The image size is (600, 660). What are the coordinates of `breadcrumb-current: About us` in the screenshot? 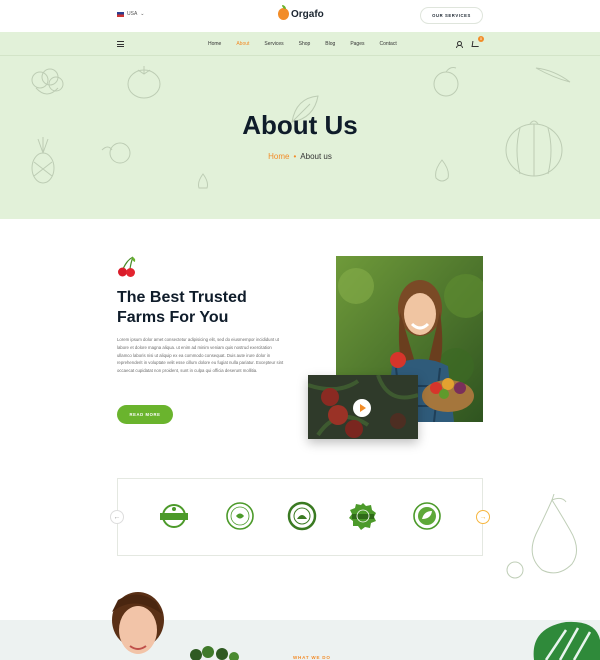 It's located at (316, 156).